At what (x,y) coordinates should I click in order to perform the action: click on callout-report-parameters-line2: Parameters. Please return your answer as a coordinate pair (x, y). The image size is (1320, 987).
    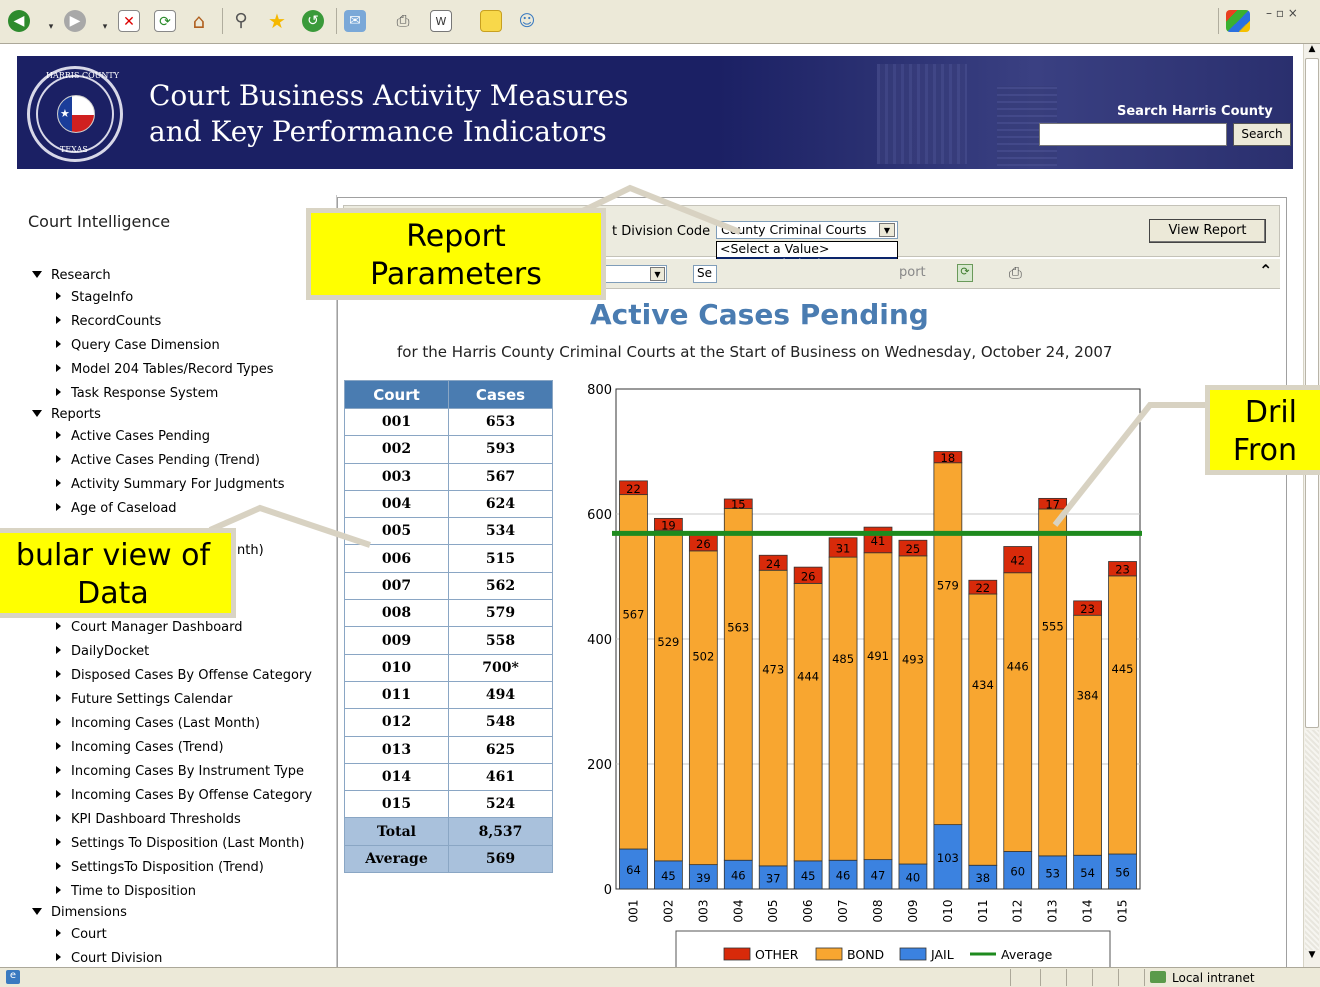
    Looking at the image, I should click on (456, 274).